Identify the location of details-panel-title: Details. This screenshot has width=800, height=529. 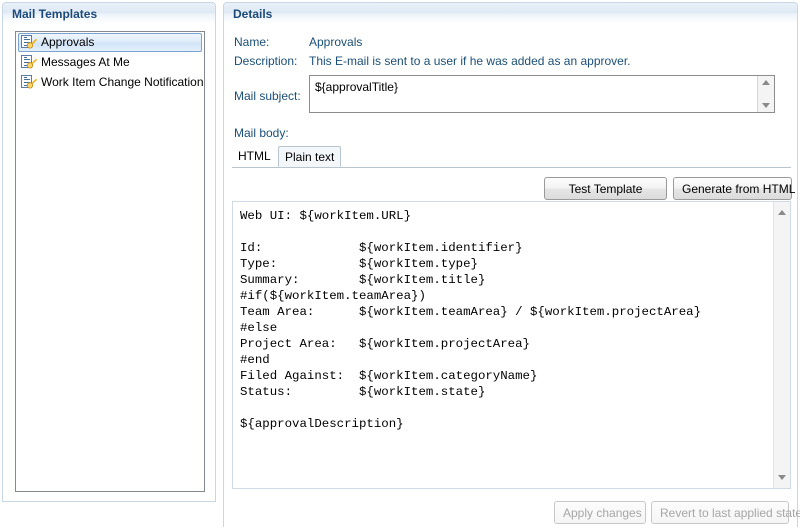
(510, 14).